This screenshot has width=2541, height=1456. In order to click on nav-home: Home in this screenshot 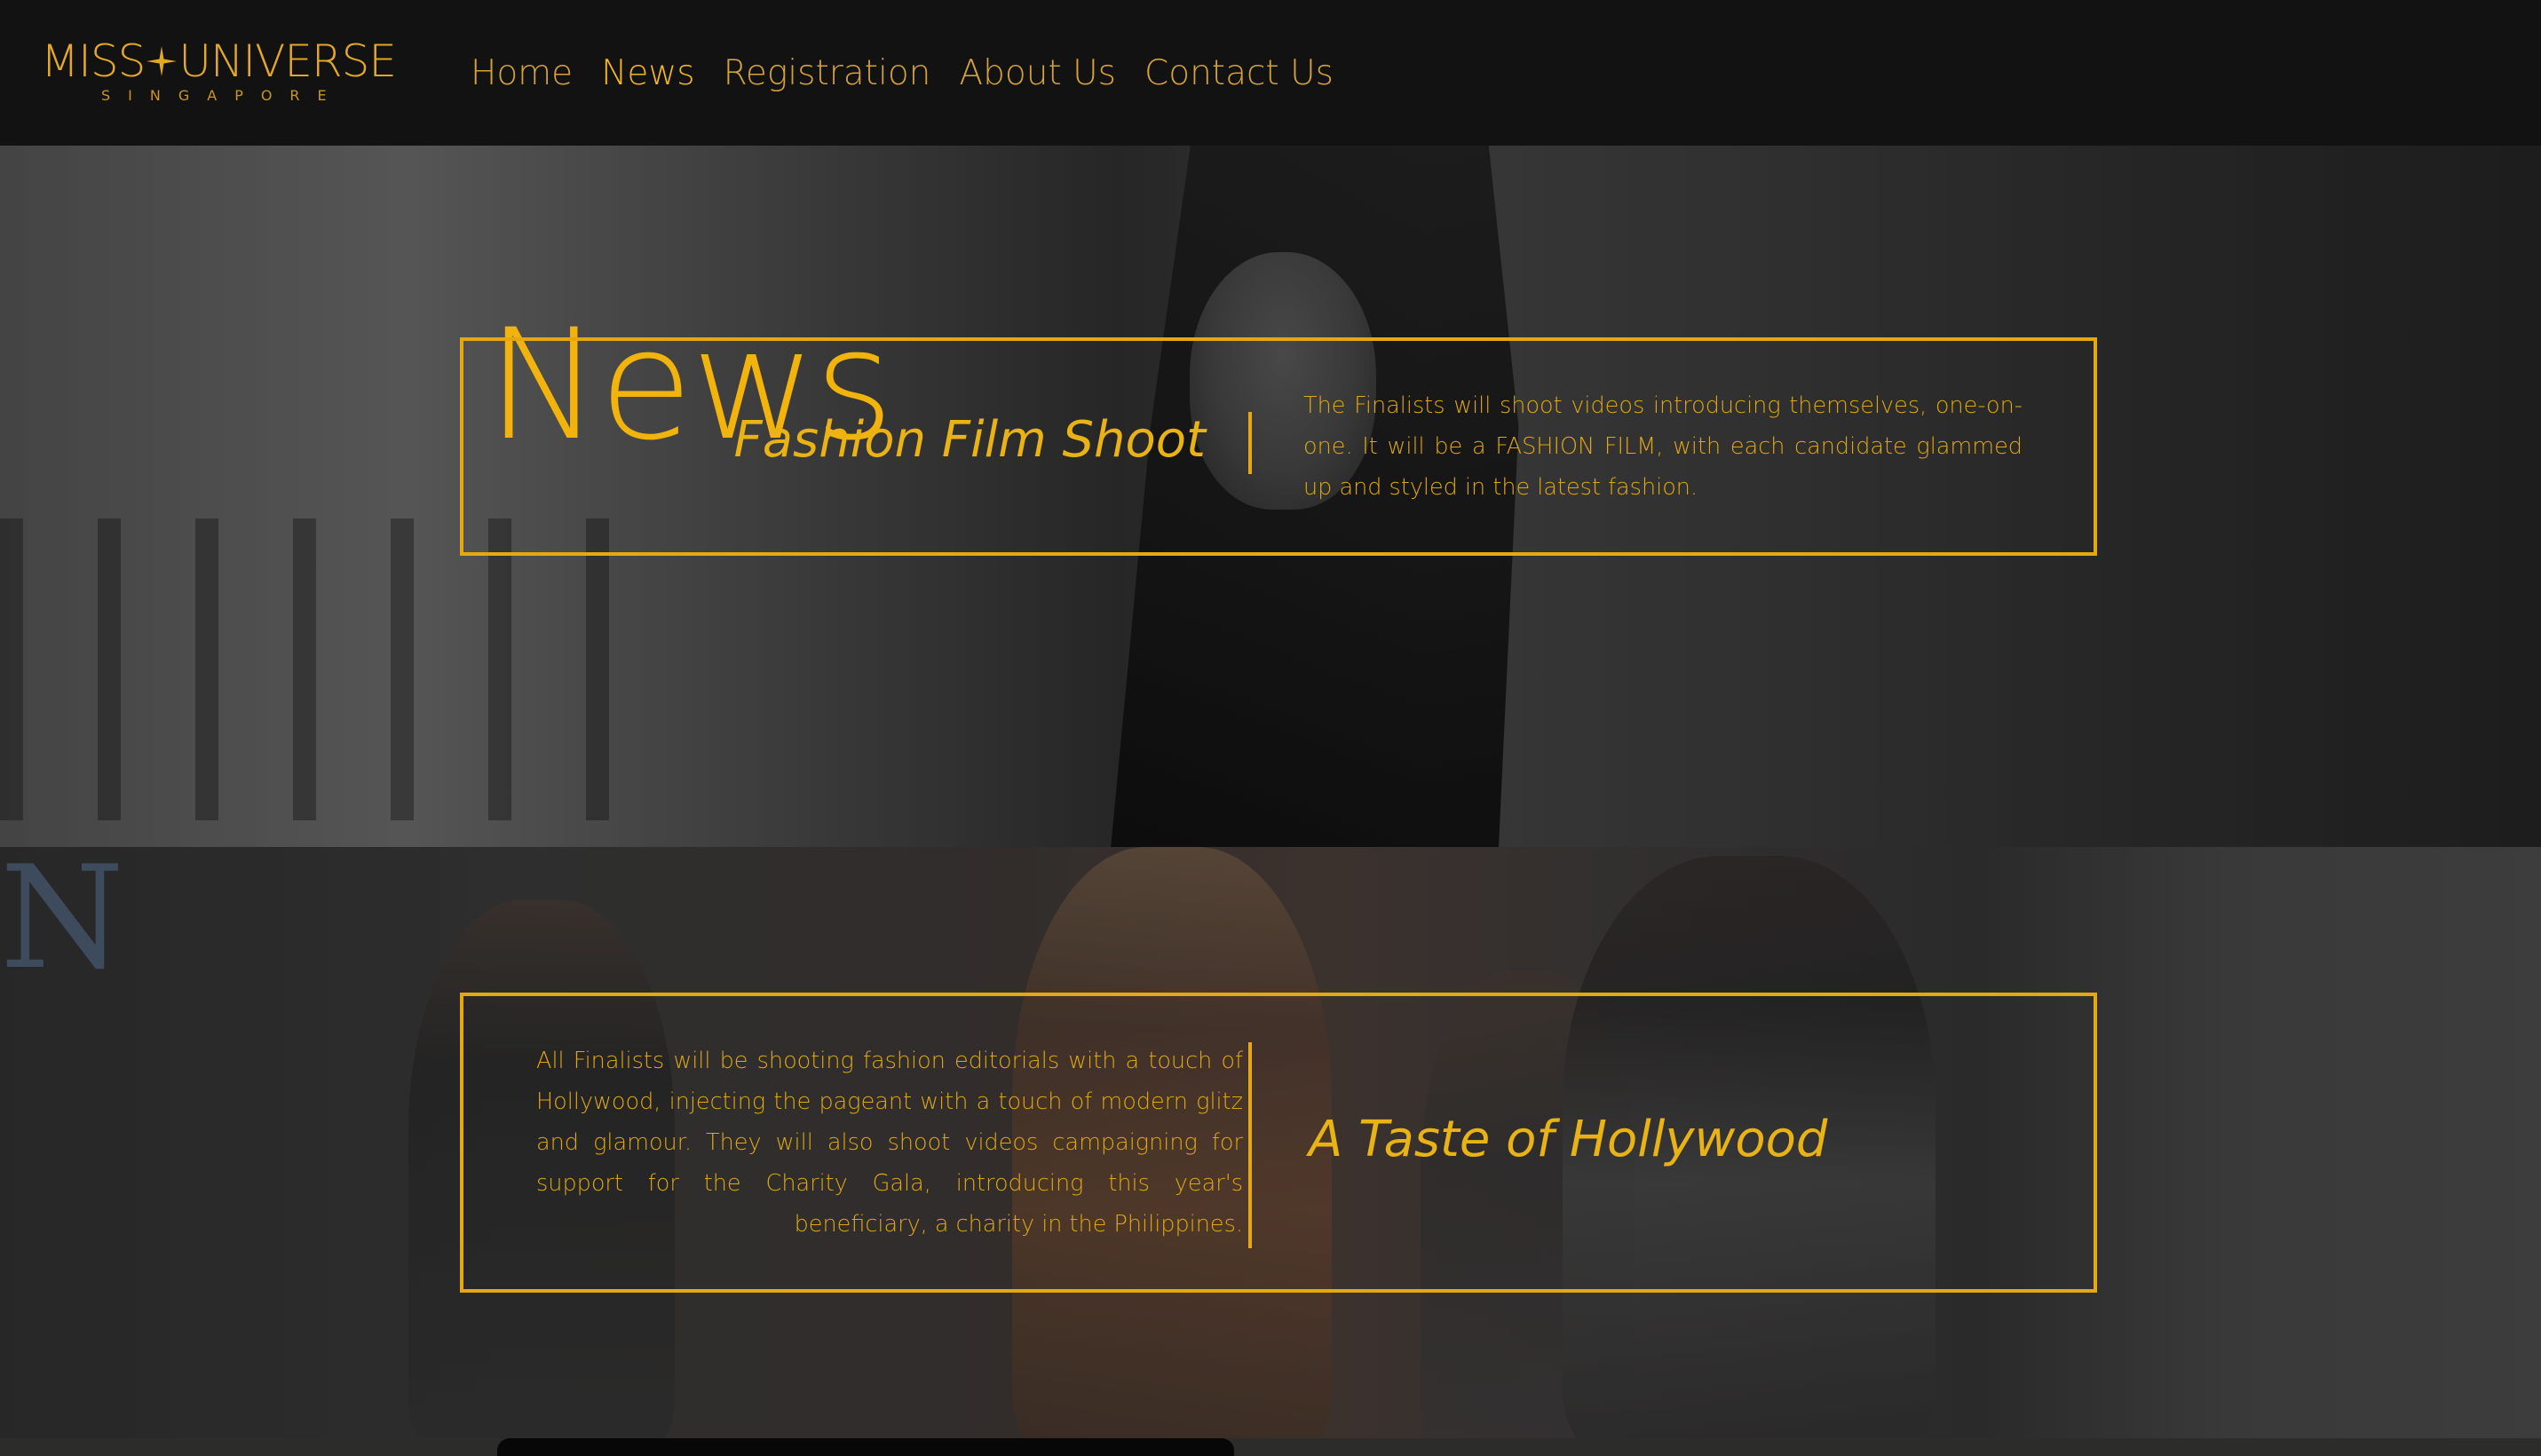, I will do `click(522, 73)`.